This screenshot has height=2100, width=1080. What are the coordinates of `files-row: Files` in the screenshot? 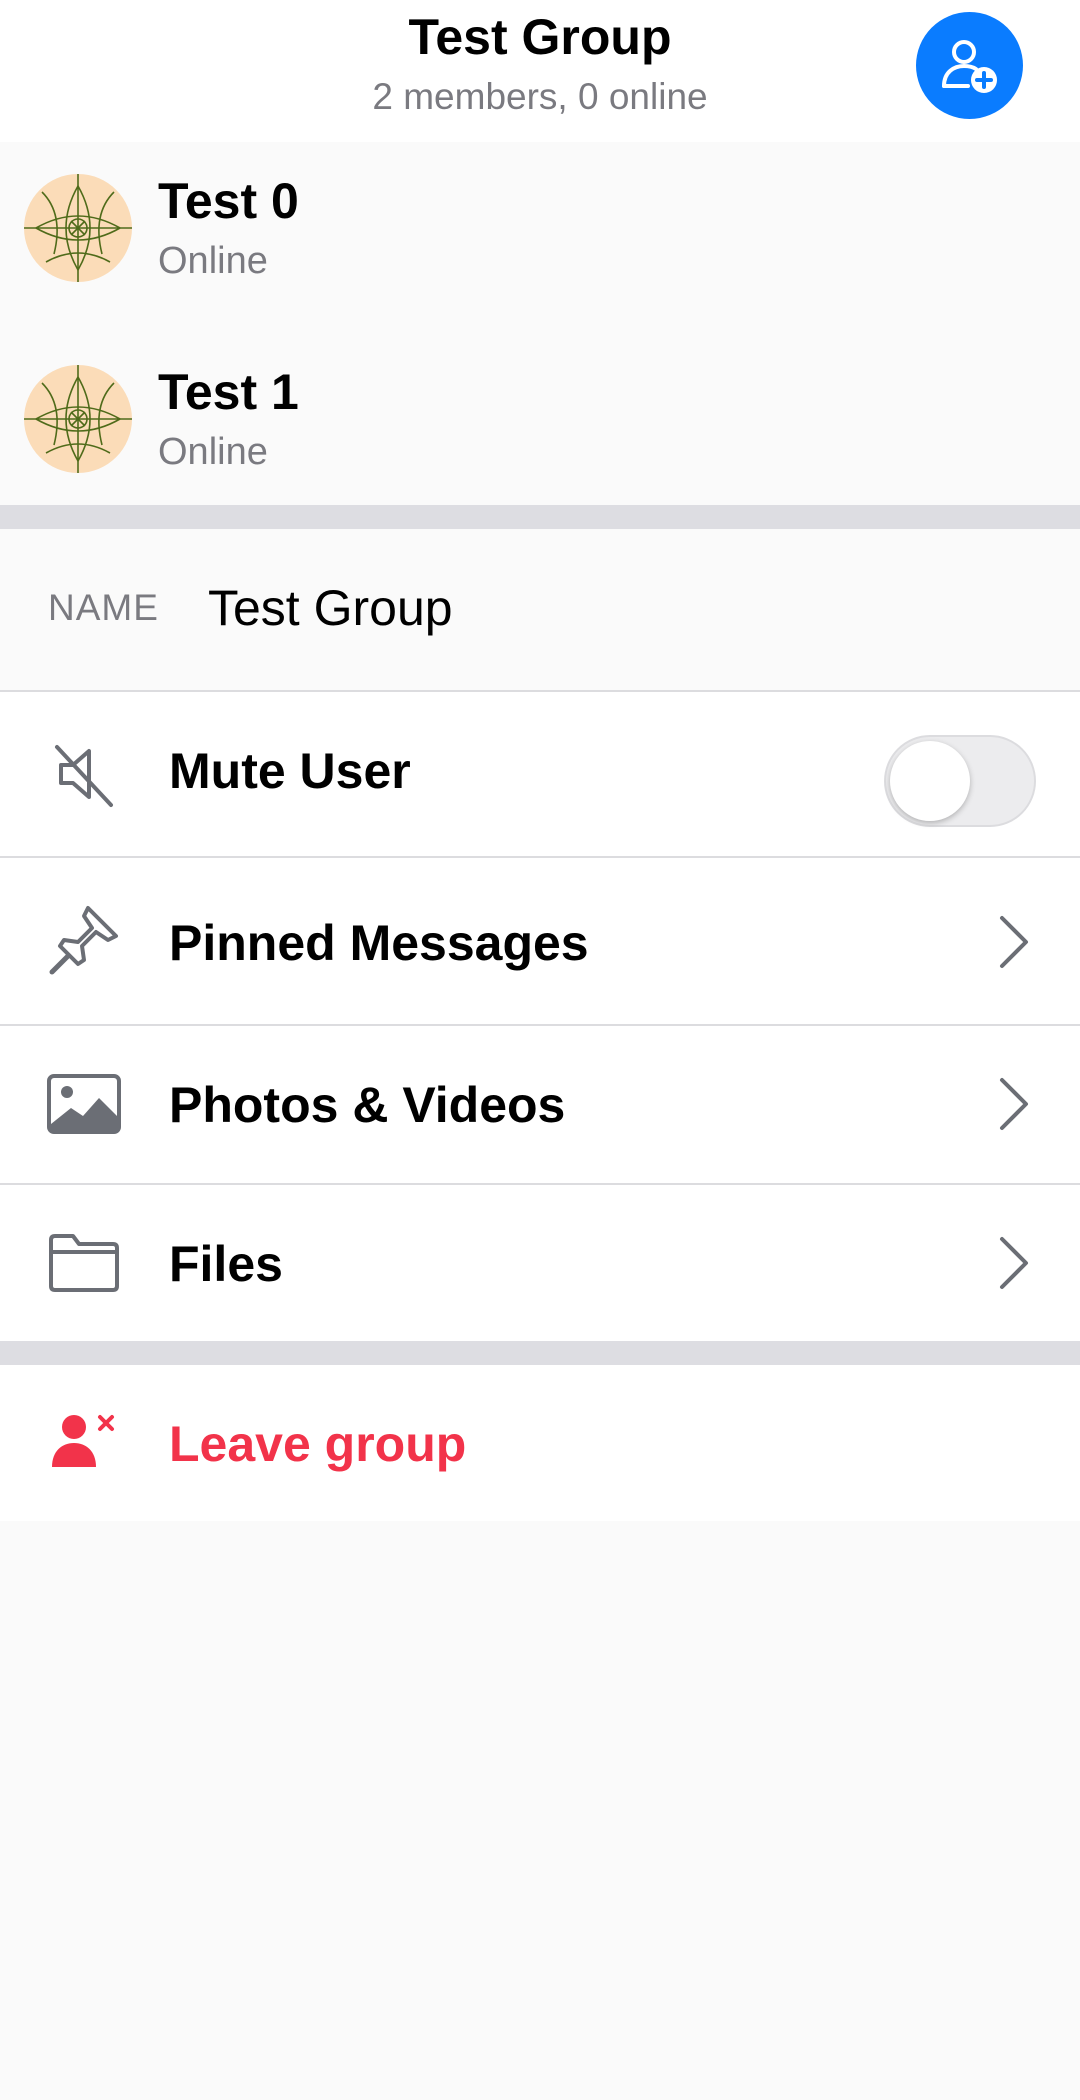 It's located at (540, 1263).